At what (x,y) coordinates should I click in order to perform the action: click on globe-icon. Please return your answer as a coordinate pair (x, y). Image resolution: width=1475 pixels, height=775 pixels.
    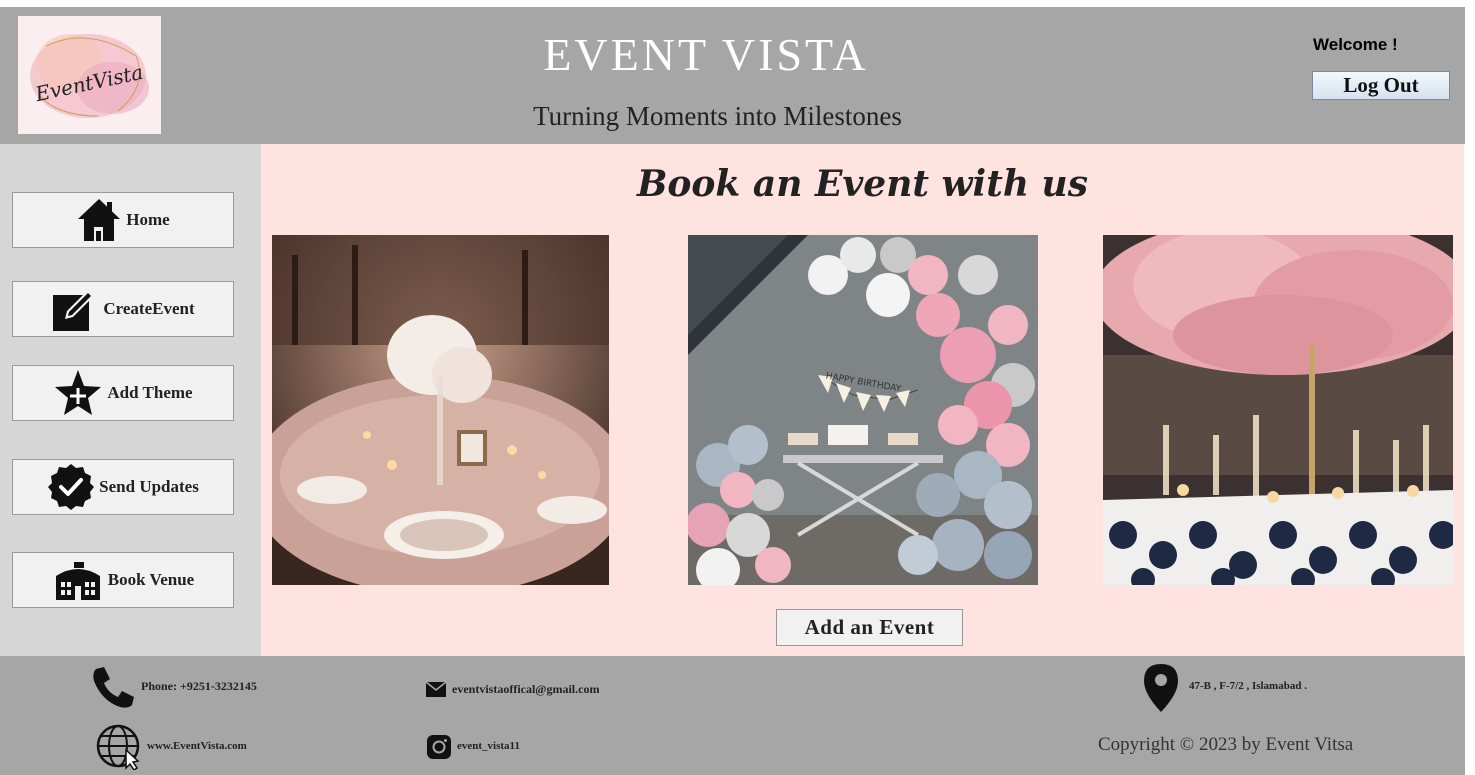
    Looking at the image, I should click on (118, 747).